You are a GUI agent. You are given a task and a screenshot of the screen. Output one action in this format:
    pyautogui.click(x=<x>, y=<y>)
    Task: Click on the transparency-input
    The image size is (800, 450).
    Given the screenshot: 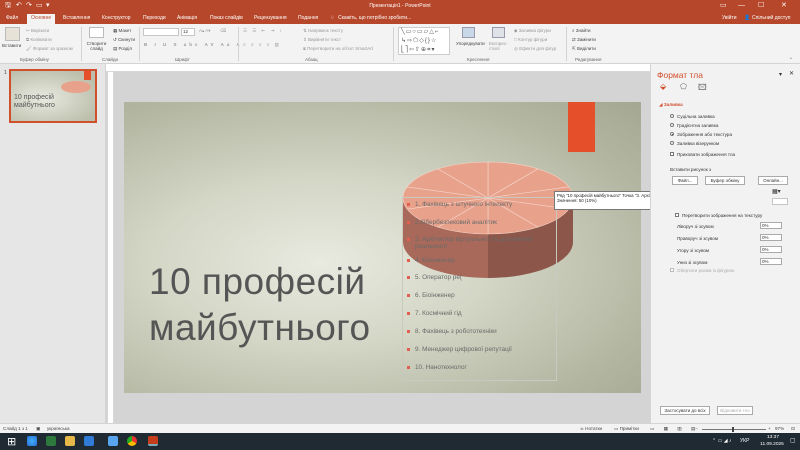 What is the action you would take?
    pyautogui.click(x=780, y=201)
    